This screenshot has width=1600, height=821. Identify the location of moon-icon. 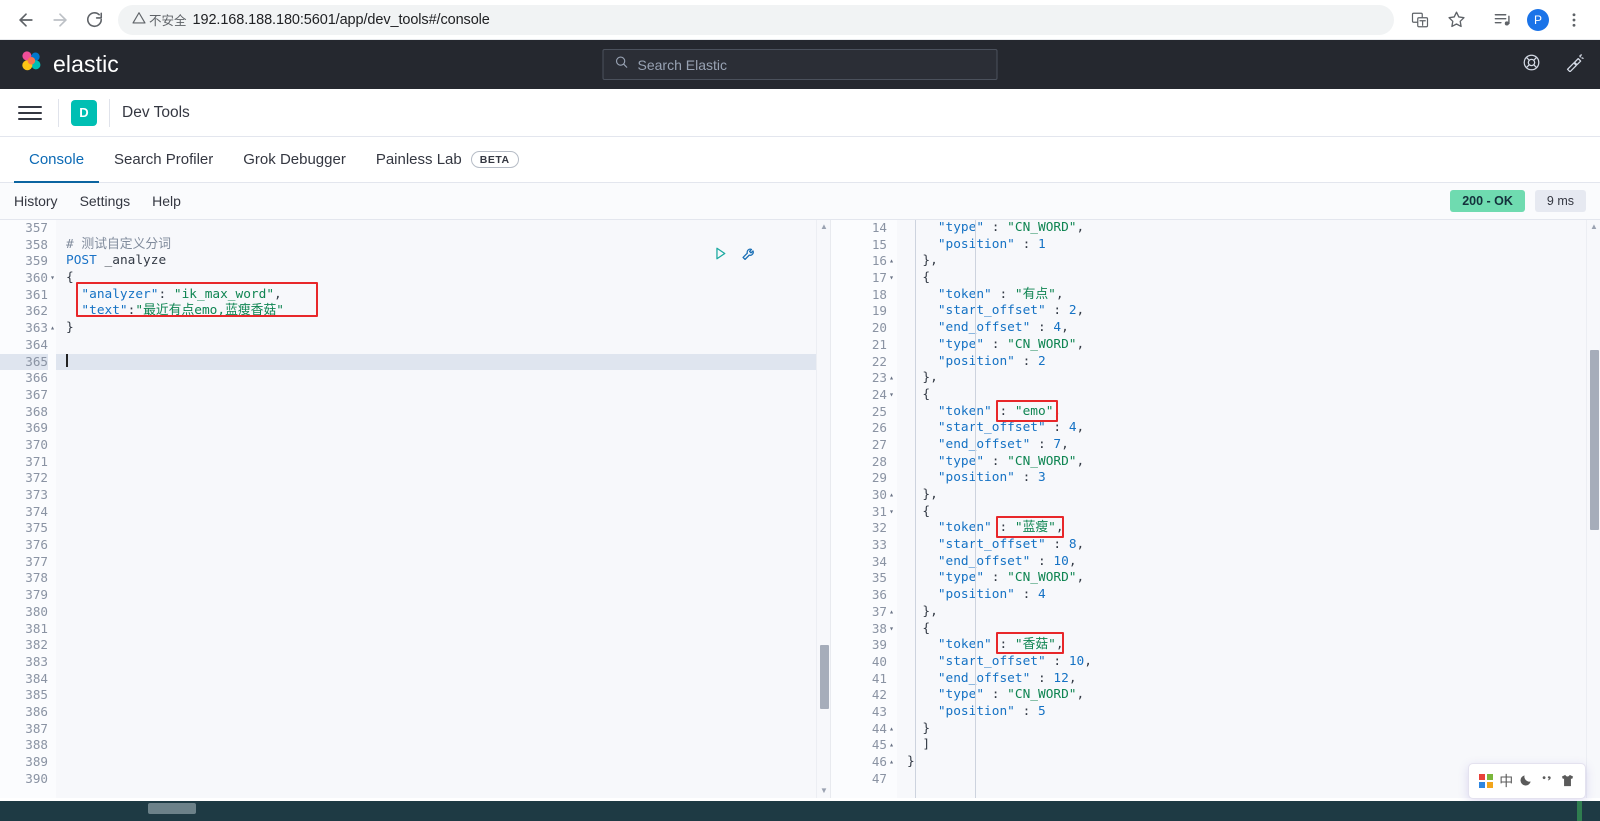
(1526, 781).